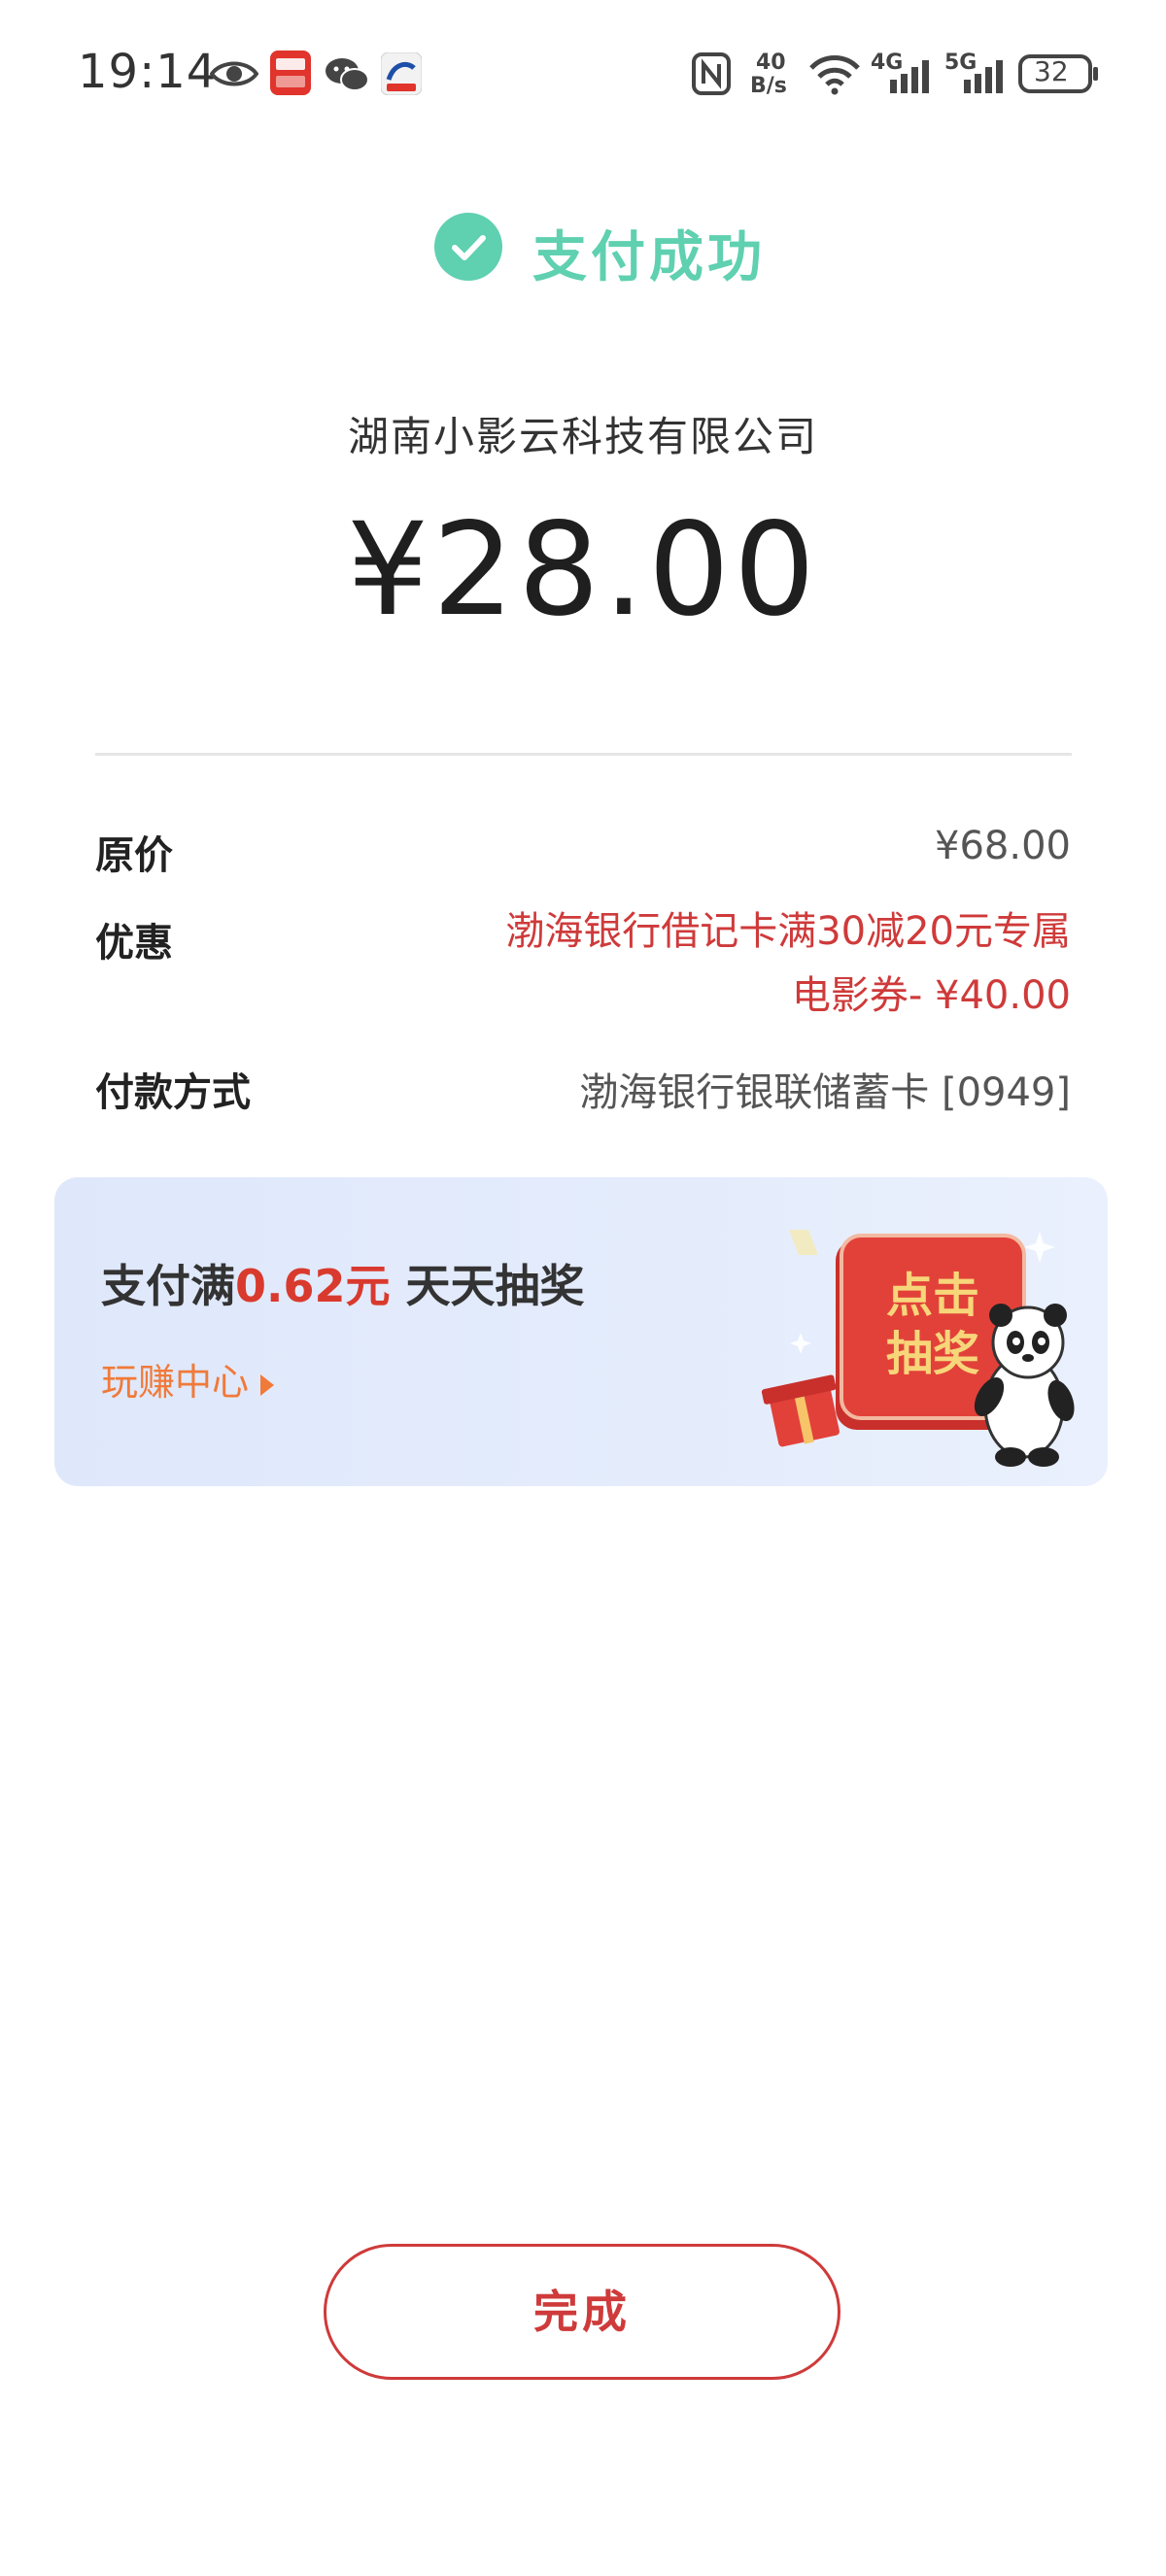 The width and height of the screenshot is (1166, 2576). Describe the element at coordinates (931, 995) in the screenshot. I see `discount-line-2: 电影券- ¥40.00` at that location.